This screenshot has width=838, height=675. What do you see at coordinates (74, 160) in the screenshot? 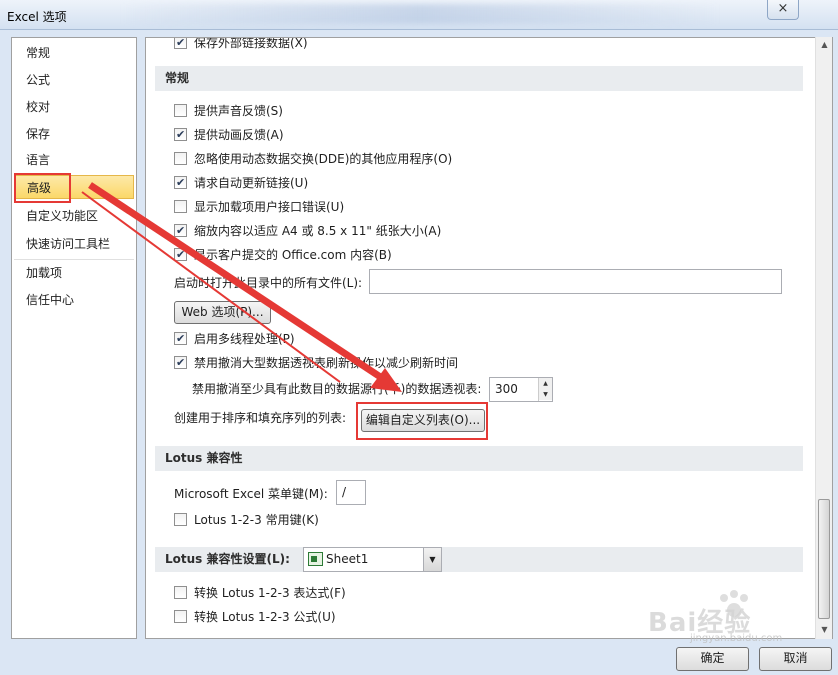
I see `nav-item-language: 语言` at bounding box center [74, 160].